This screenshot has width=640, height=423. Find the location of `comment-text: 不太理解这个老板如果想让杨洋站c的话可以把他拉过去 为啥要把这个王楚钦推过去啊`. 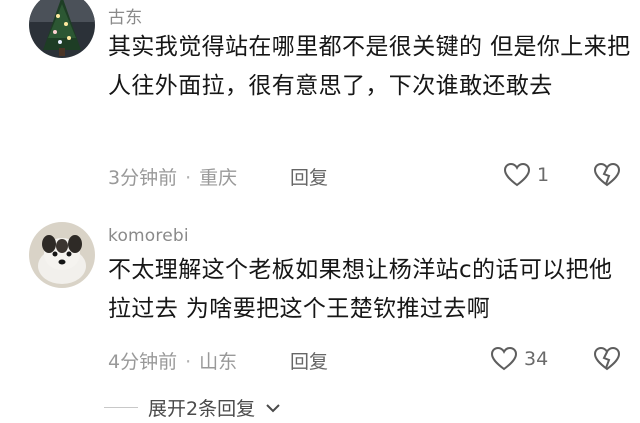

comment-text: 不太理解这个老板如果想让杨洋站c的话可以把他拉过去 为啥要把这个王楚钦推过去啊 is located at coordinates (360, 289).